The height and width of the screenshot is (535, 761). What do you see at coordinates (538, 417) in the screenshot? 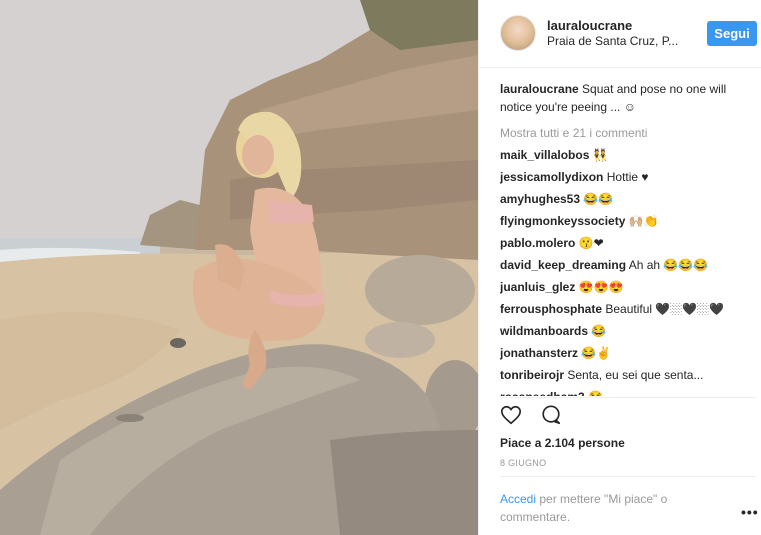
I see `post-actions` at bounding box center [538, 417].